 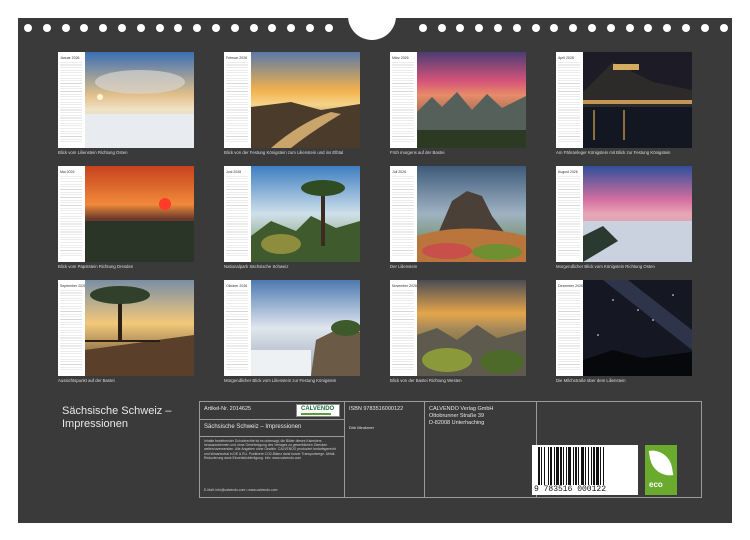 I want to click on month-thumbnail-april: April 2026, so click(x=624, y=100).